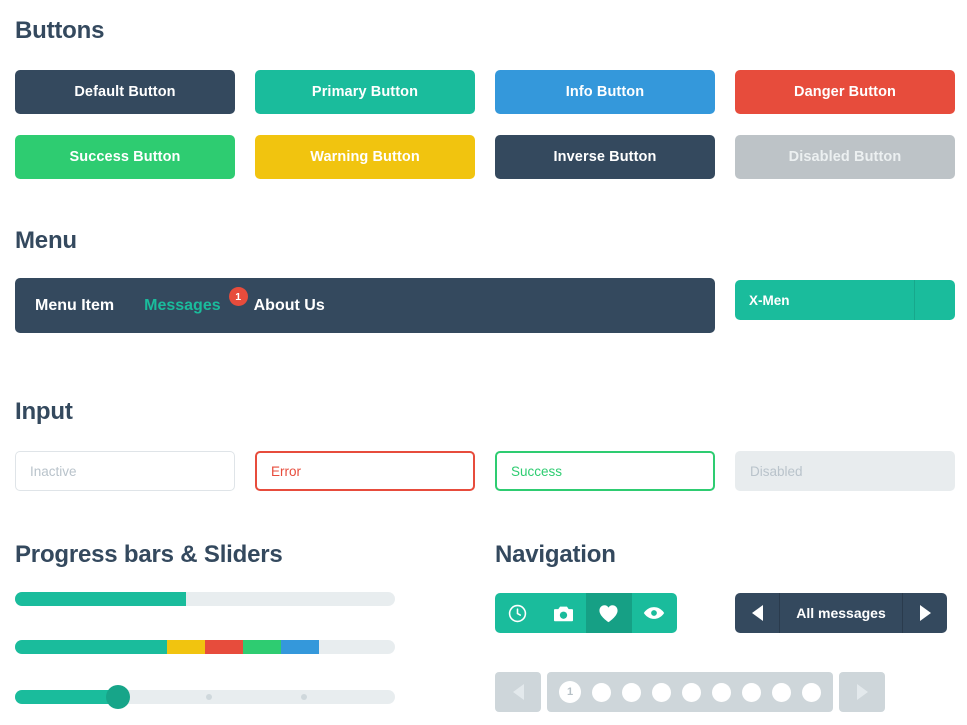  Describe the element at coordinates (845, 300) in the screenshot. I see `team-select: X-Men` at that location.